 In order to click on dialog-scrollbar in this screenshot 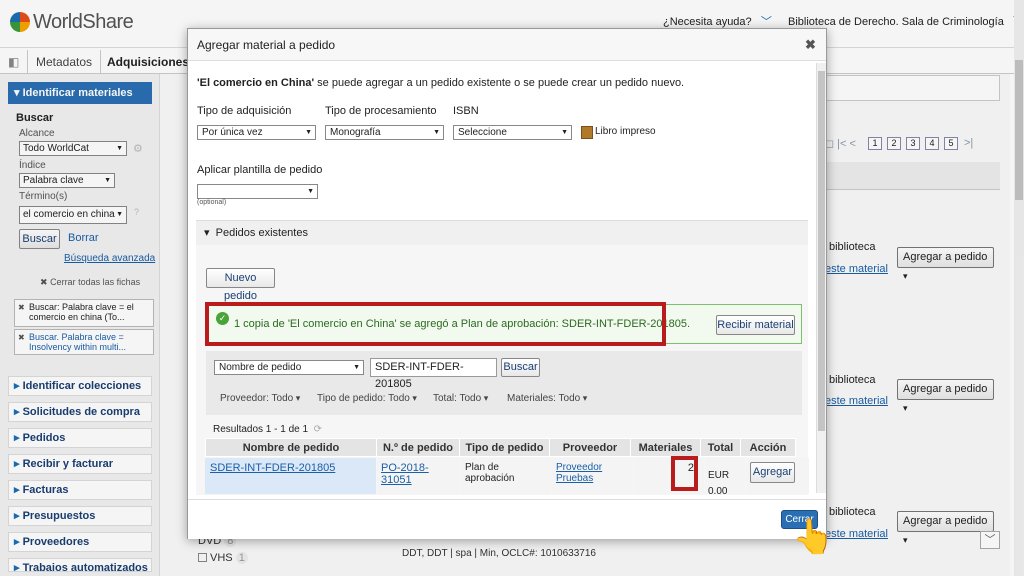, I will do `click(821, 278)`.